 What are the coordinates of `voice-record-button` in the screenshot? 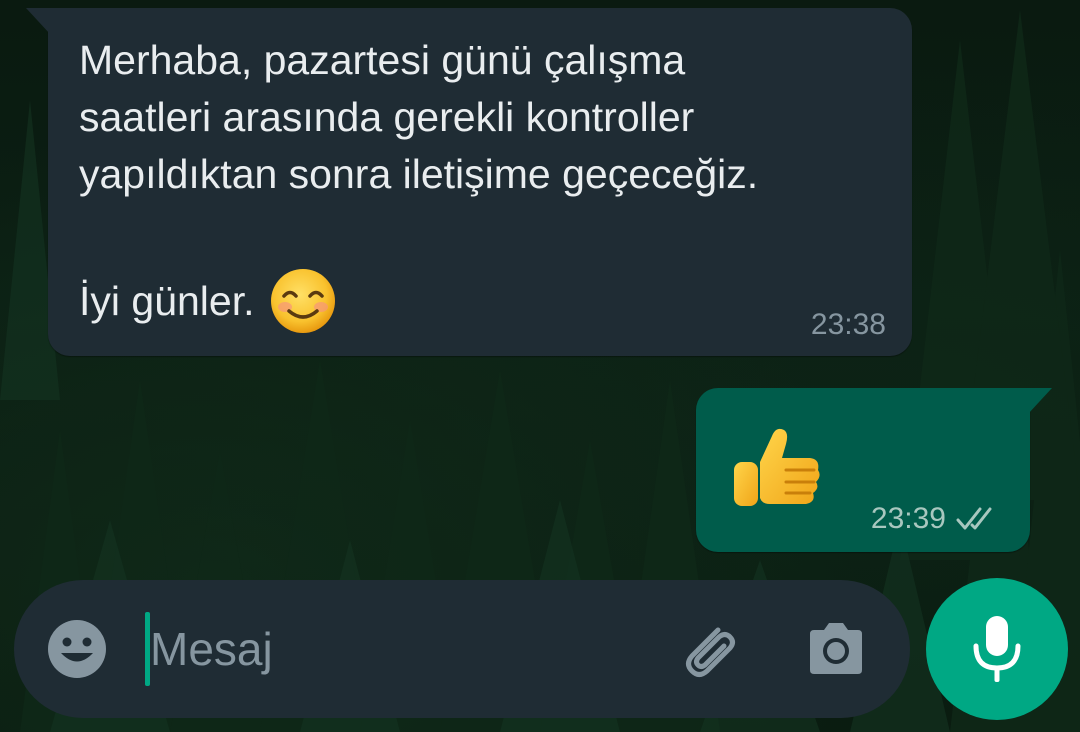 It's located at (997, 649).